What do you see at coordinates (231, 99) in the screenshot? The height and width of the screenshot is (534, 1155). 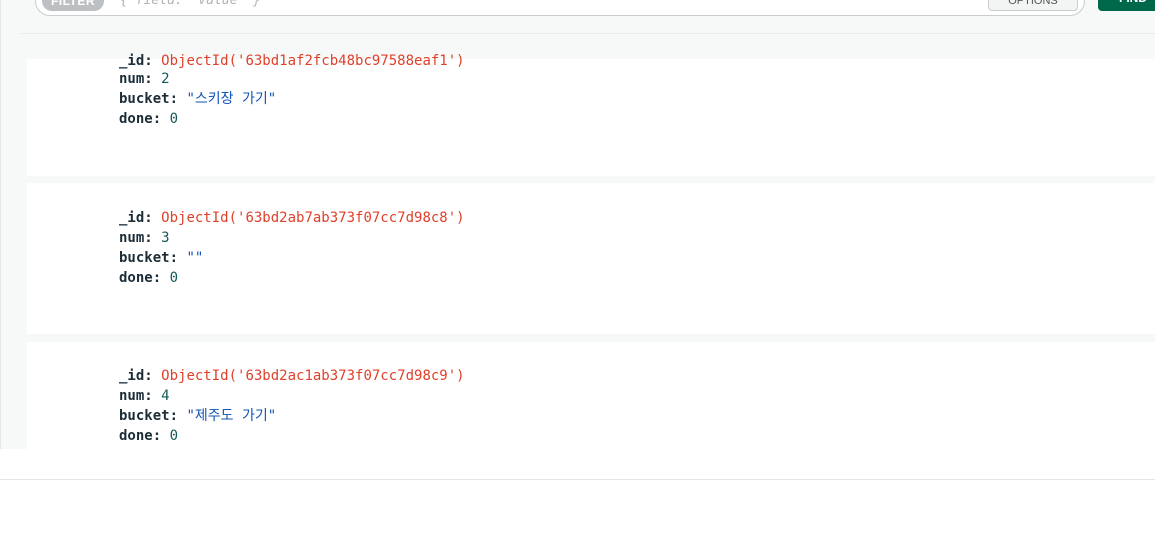 I see `string-value: "스키장 가기"` at bounding box center [231, 99].